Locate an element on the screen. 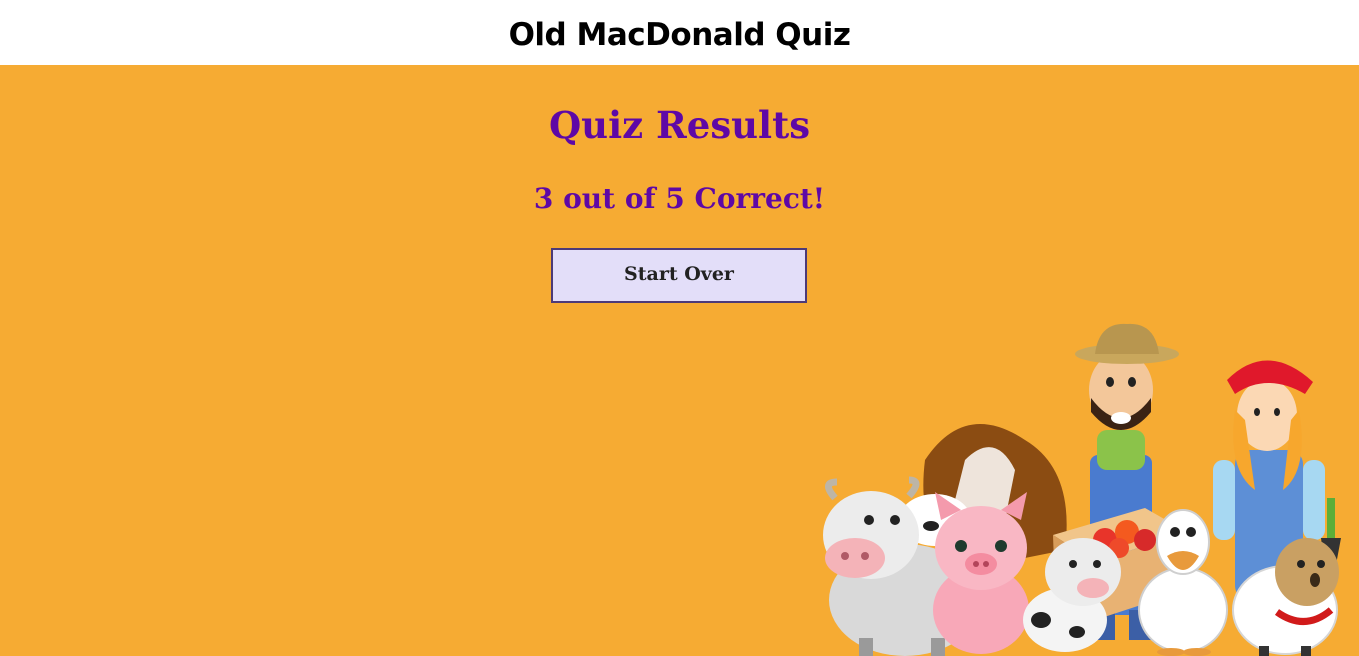 The height and width of the screenshot is (656, 1359). top-header: Old MacDonald Quiz is located at coordinates (679, 32).